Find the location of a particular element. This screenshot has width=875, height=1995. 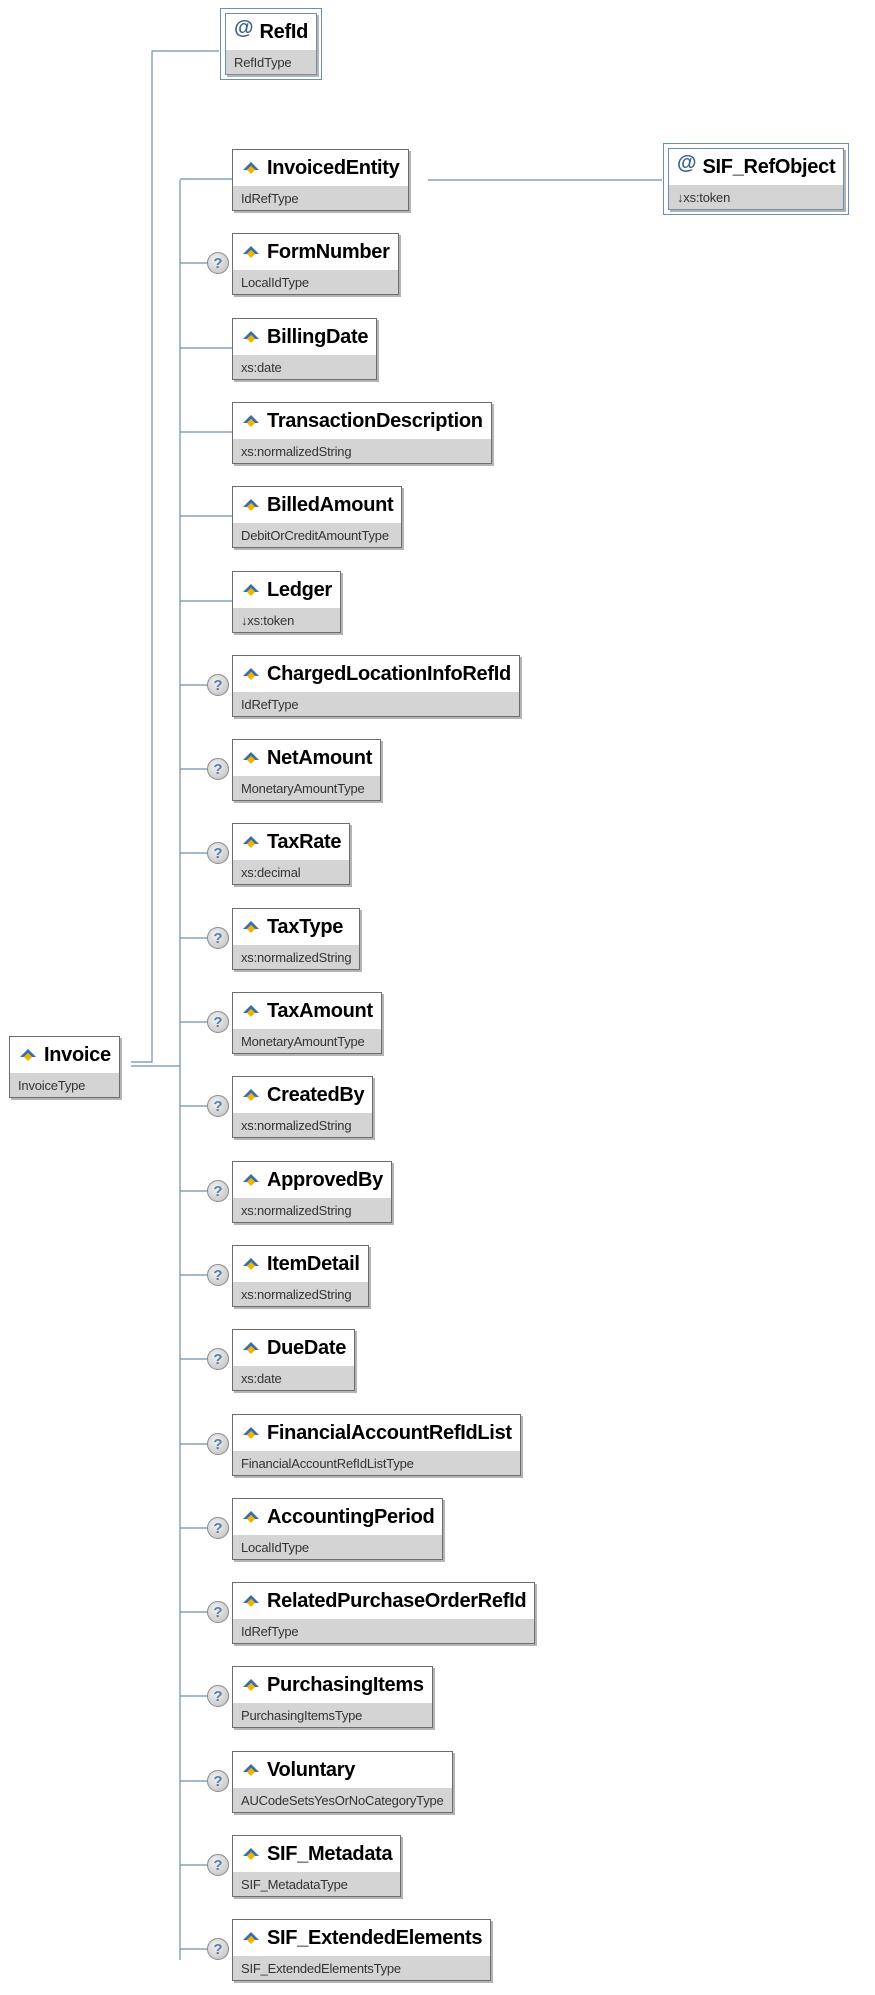

element-type: SIF_ExtendedElementsType is located at coordinates (362, 1968).